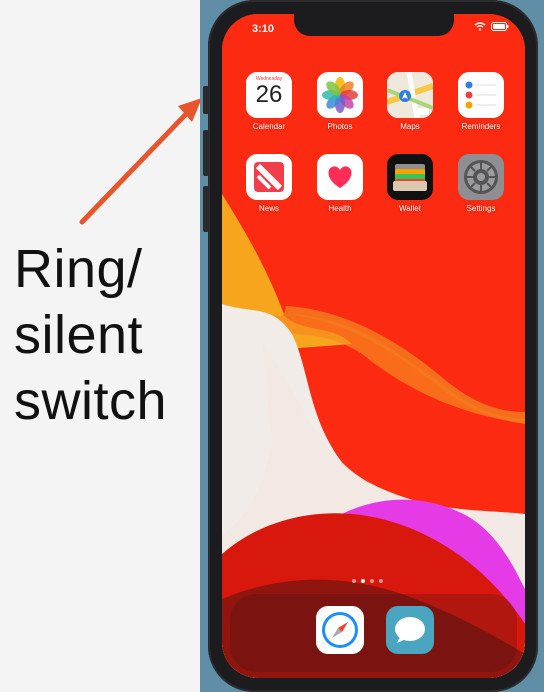 This screenshot has height=692, width=544. What do you see at coordinates (410, 95) in the screenshot?
I see `maps-icon` at bounding box center [410, 95].